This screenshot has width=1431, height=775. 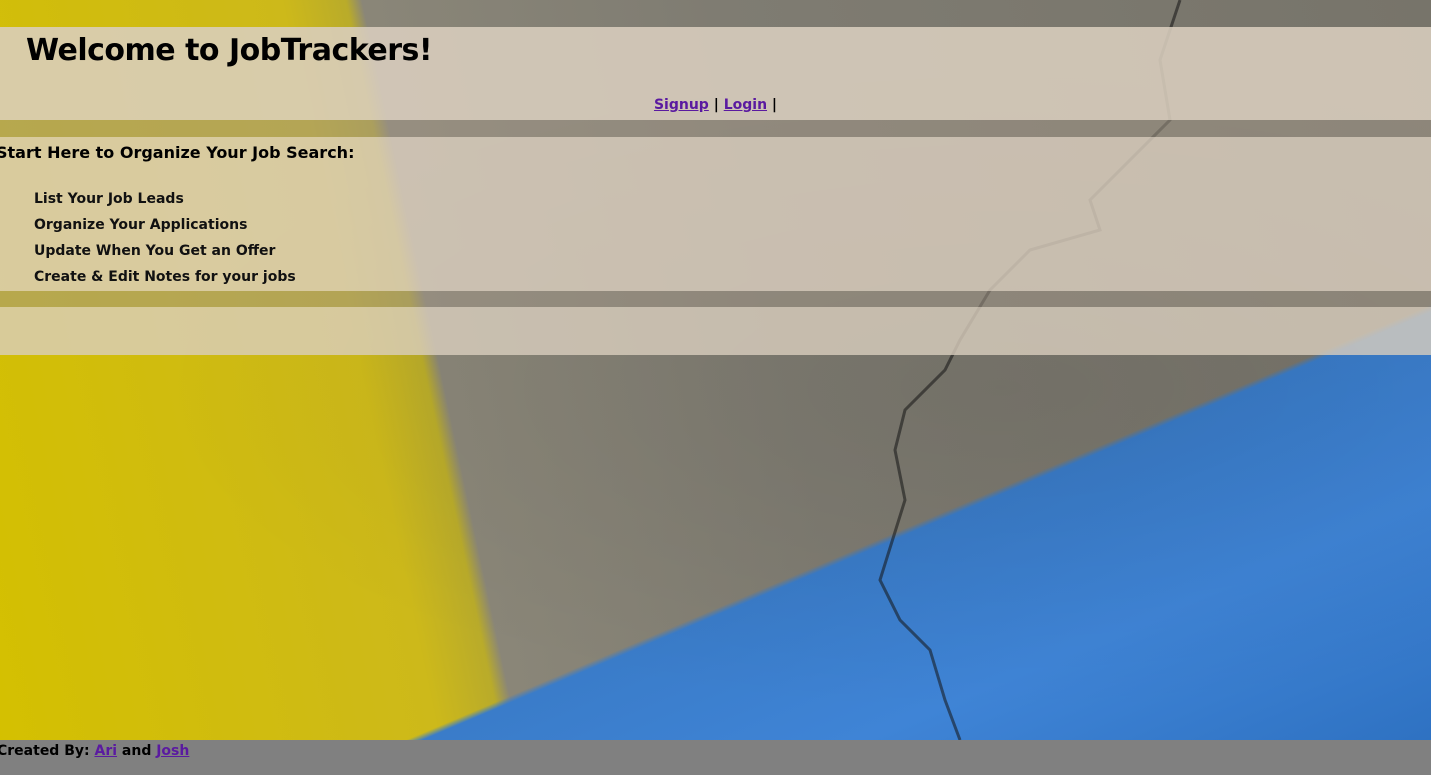 I want to click on footer-credits: Created By: Ari and Josh, so click(x=94, y=751).